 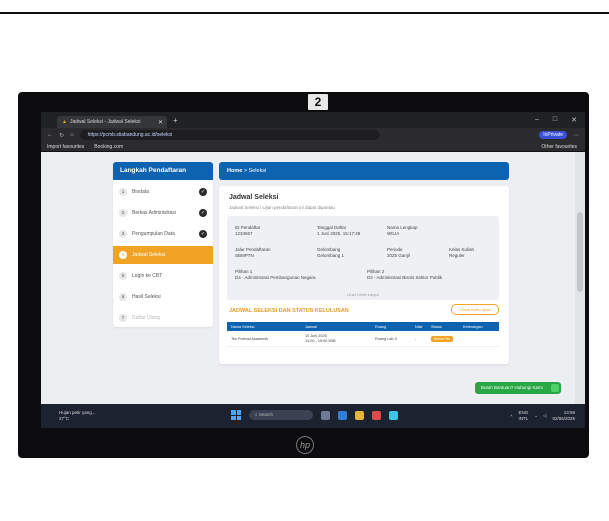 I want to click on maximize-icon: □, so click(x=555, y=120).